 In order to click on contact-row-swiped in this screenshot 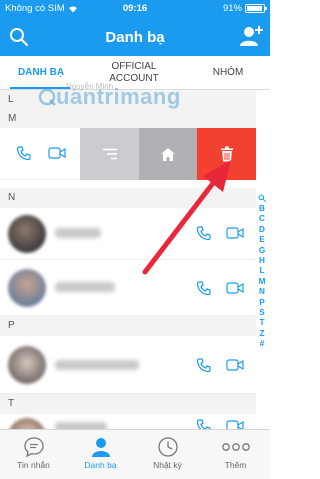, I will do `click(128, 154)`.